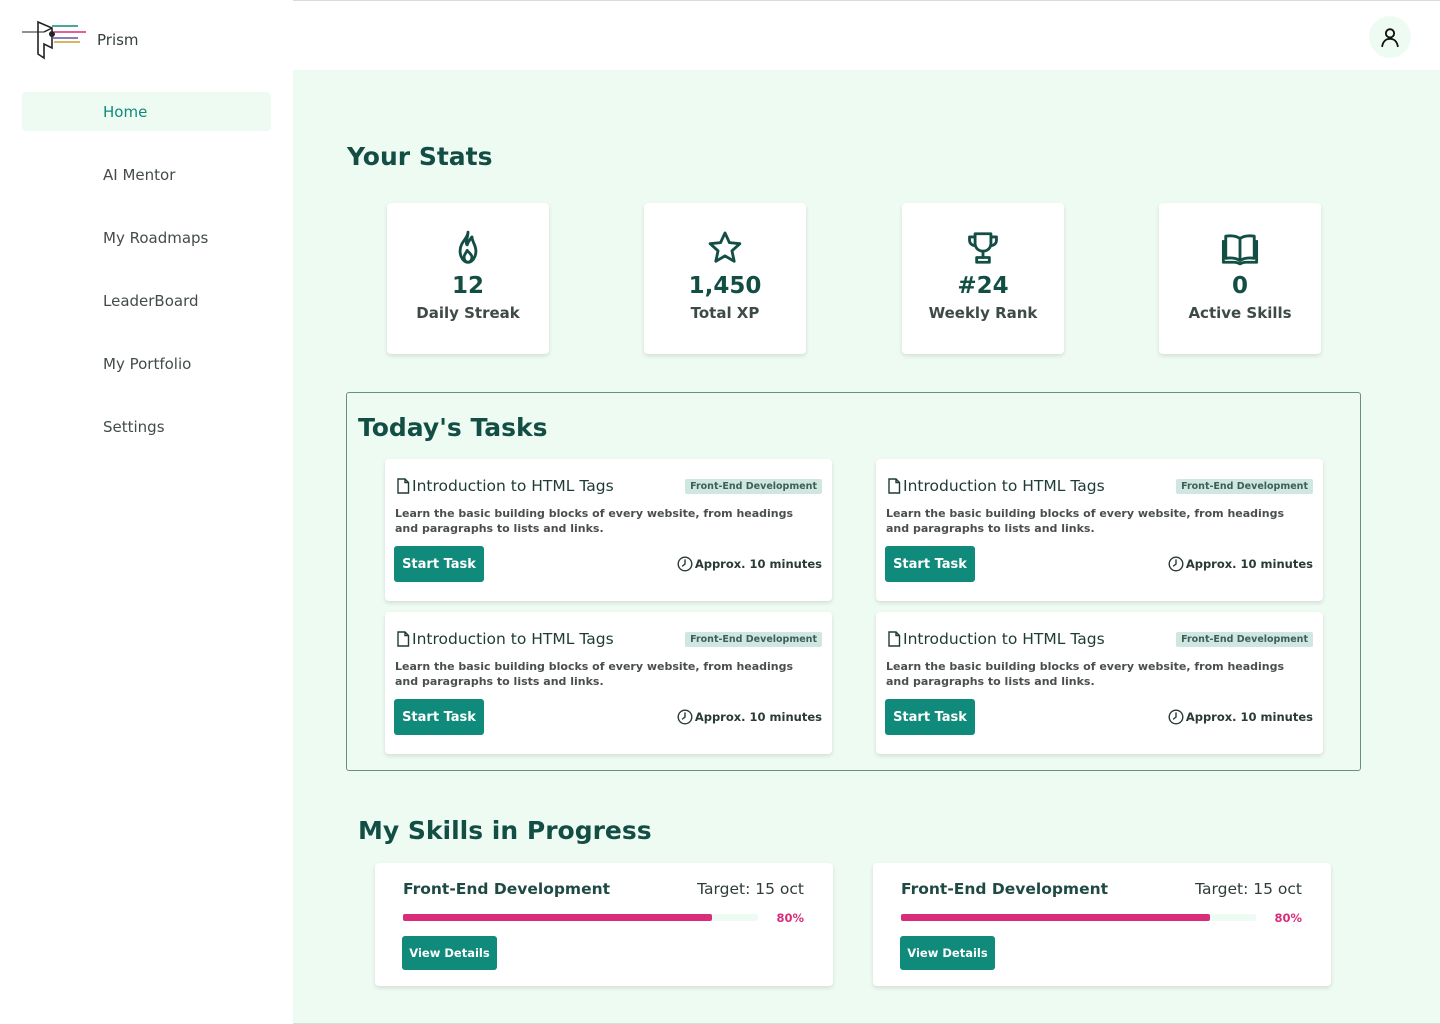 The image size is (1440, 1024). I want to click on sidebar-item-home: Home, so click(146, 111).